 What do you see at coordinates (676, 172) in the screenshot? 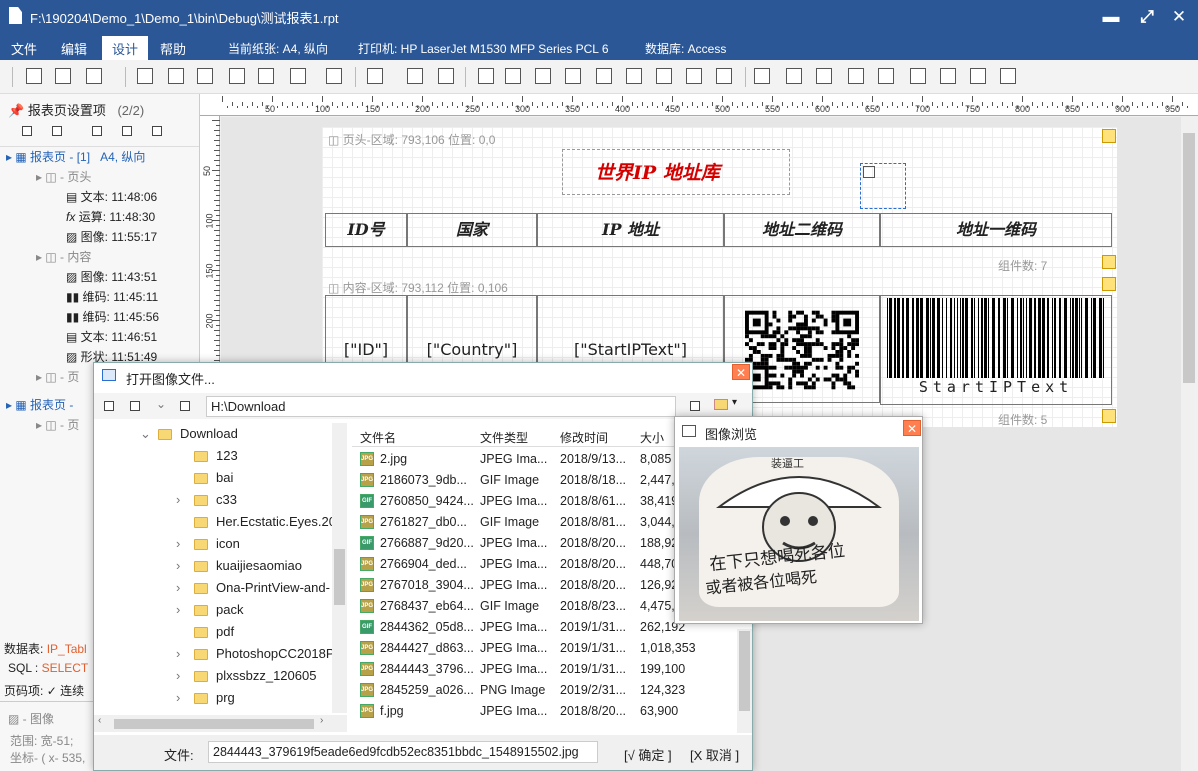
I see `title-textbox: 世界IP 地址库` at bounding box center [676, 172].